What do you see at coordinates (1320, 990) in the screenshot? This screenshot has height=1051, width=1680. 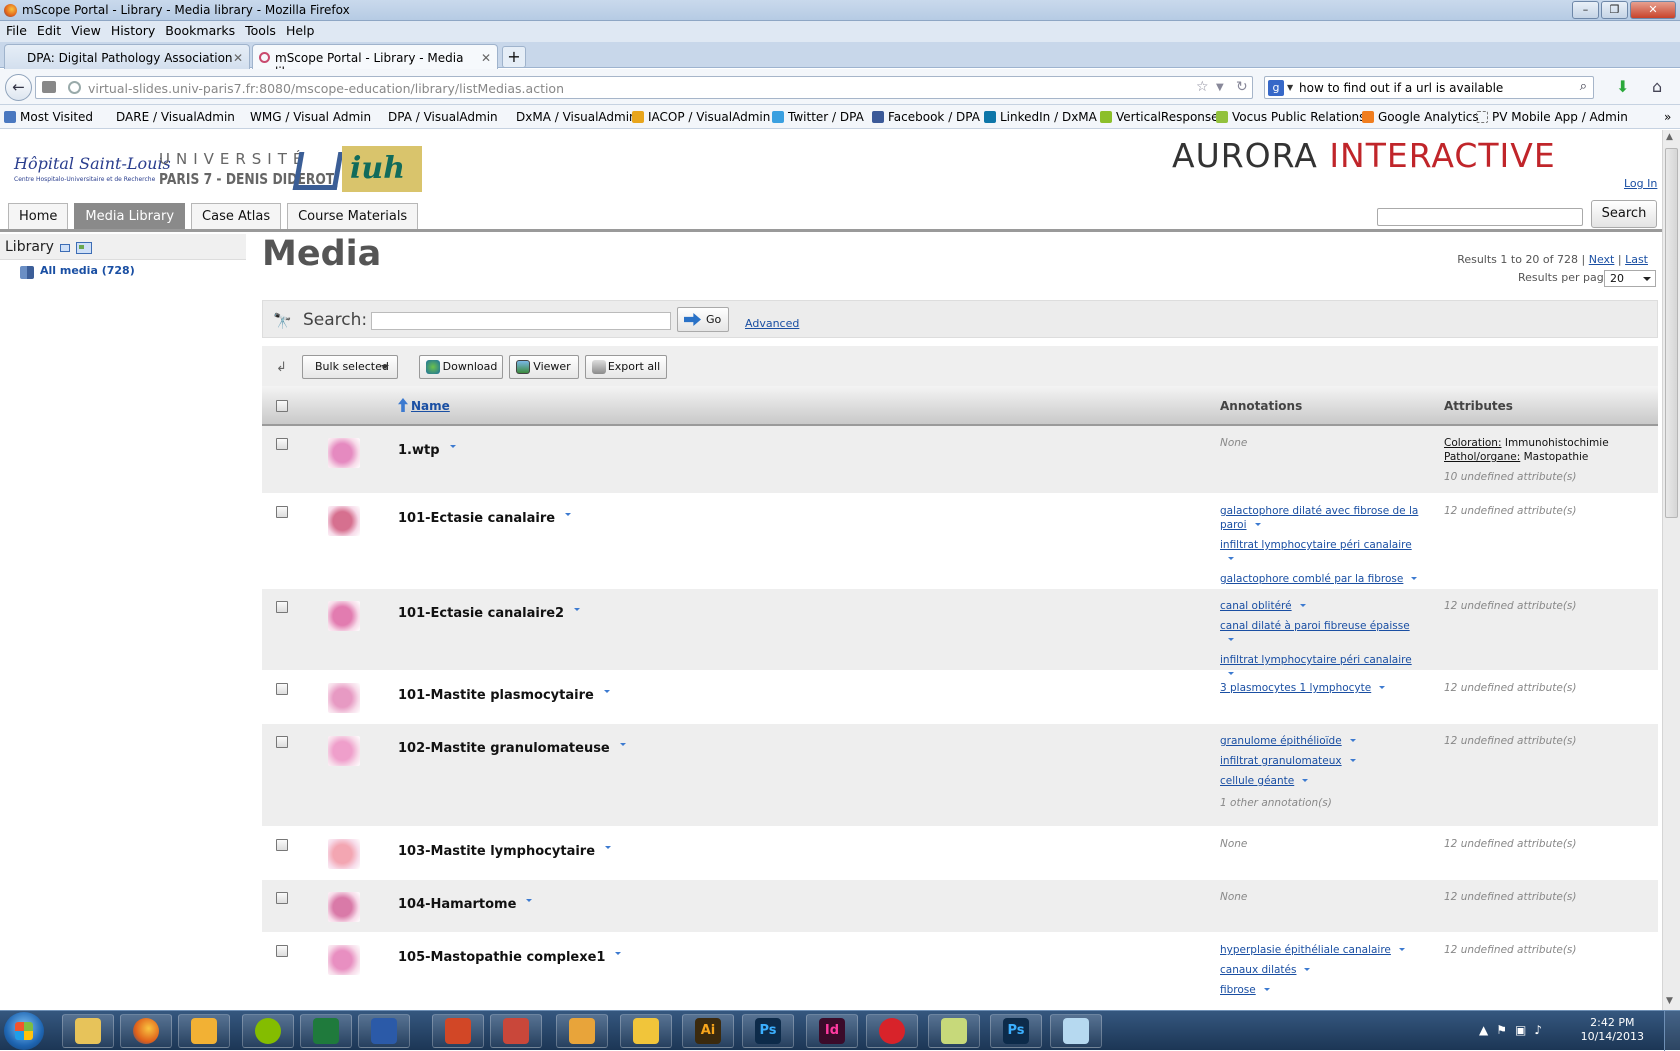 I see `annotation-link: fibrose` at bounding box center [1320, 990].